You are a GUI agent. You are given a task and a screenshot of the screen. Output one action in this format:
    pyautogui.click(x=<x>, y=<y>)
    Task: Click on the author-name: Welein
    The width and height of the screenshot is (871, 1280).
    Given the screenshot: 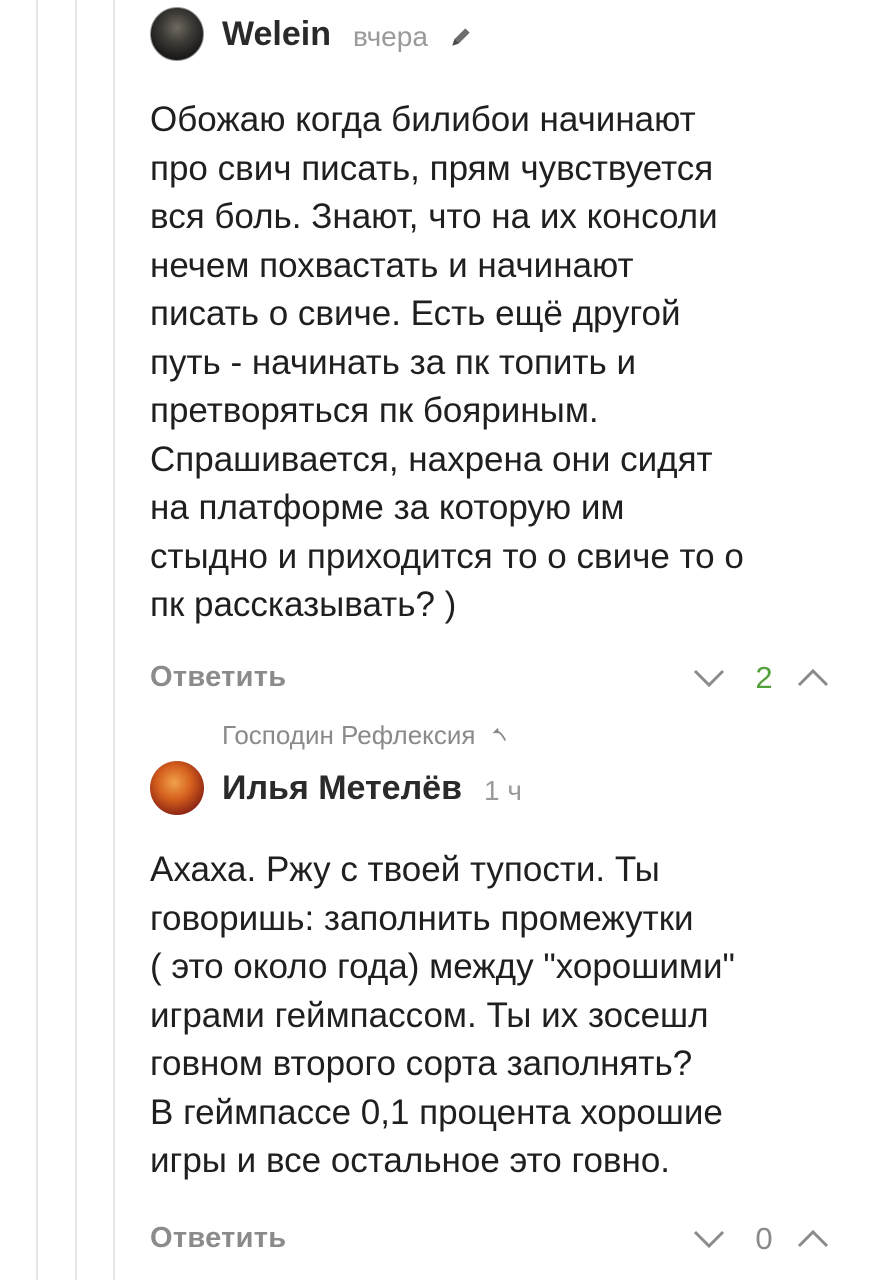 What is the action you would take?
    pyautogui.click(x=276, y=34)
    